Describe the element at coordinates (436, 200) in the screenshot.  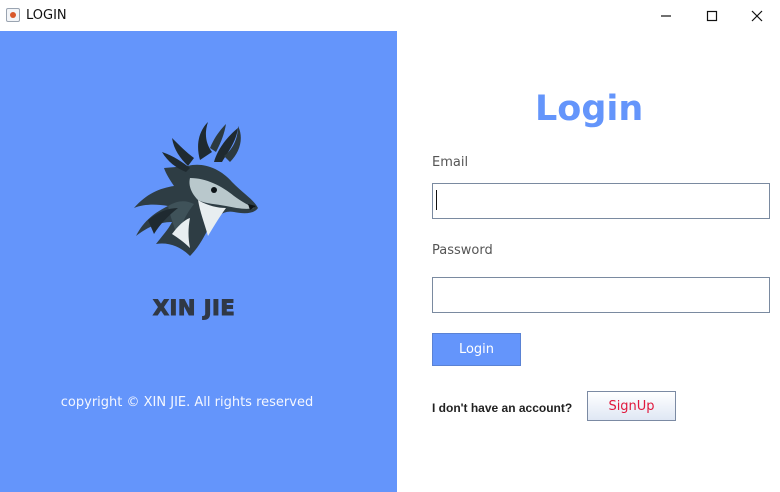
I see `text-caret` at that location.